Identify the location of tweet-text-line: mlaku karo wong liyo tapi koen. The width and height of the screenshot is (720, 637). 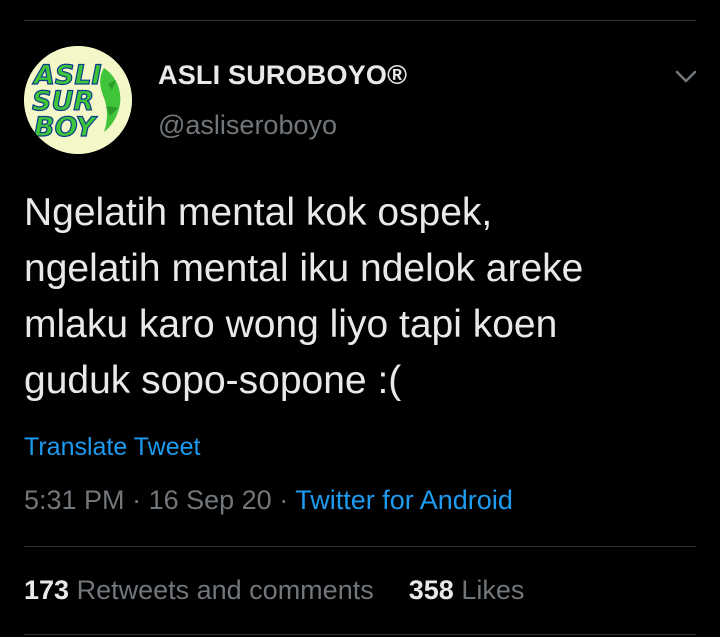
(291, 324).